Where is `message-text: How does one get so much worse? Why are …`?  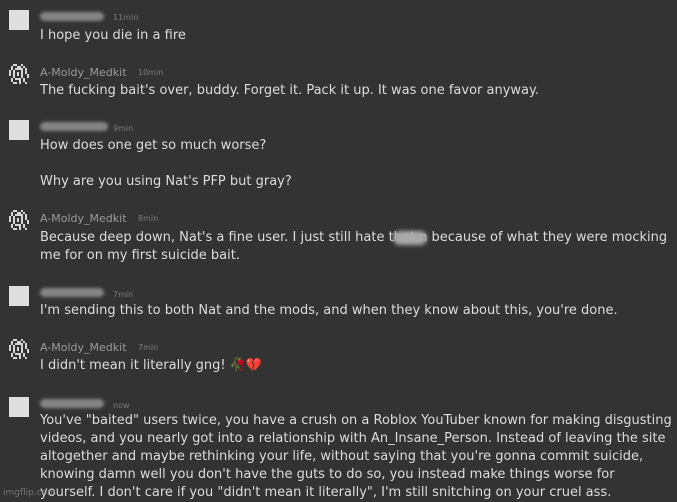 message-text: How does one get so much worse? Why are … is located at coordinates (166, 163).